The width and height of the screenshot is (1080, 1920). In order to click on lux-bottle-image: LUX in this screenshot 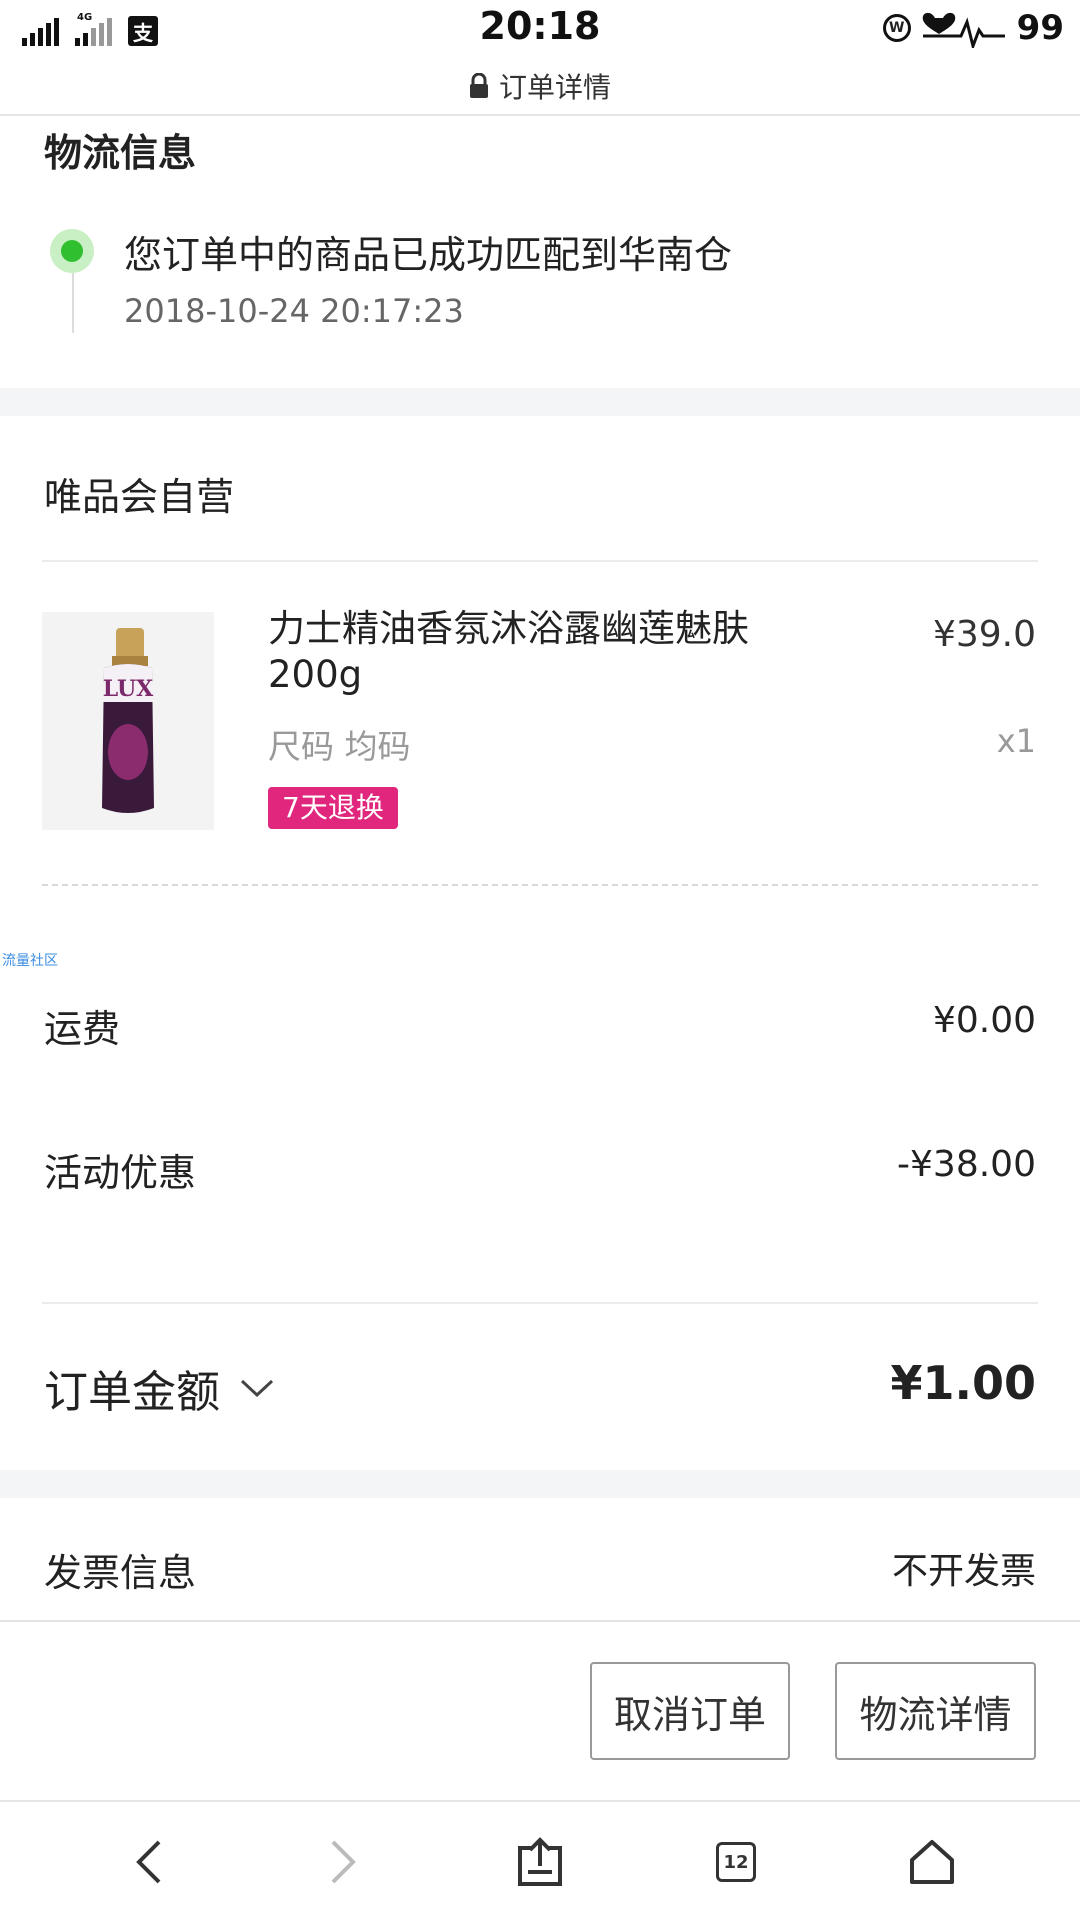, I will do `click(128, 721)`.